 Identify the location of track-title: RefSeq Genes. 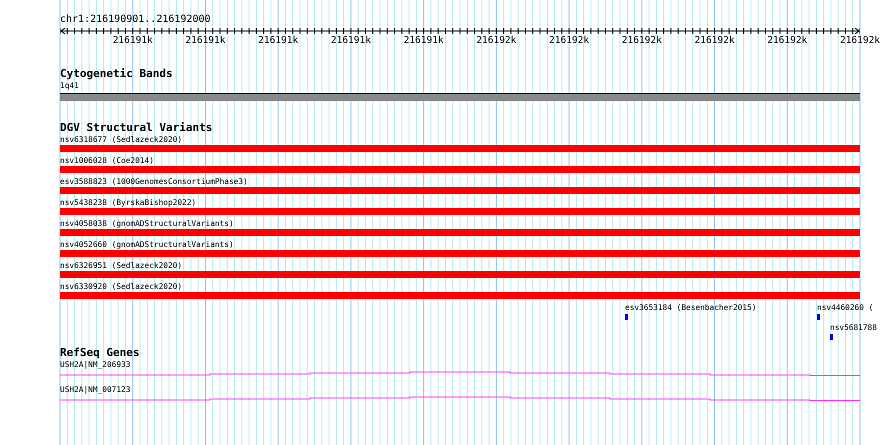
(100, 353).